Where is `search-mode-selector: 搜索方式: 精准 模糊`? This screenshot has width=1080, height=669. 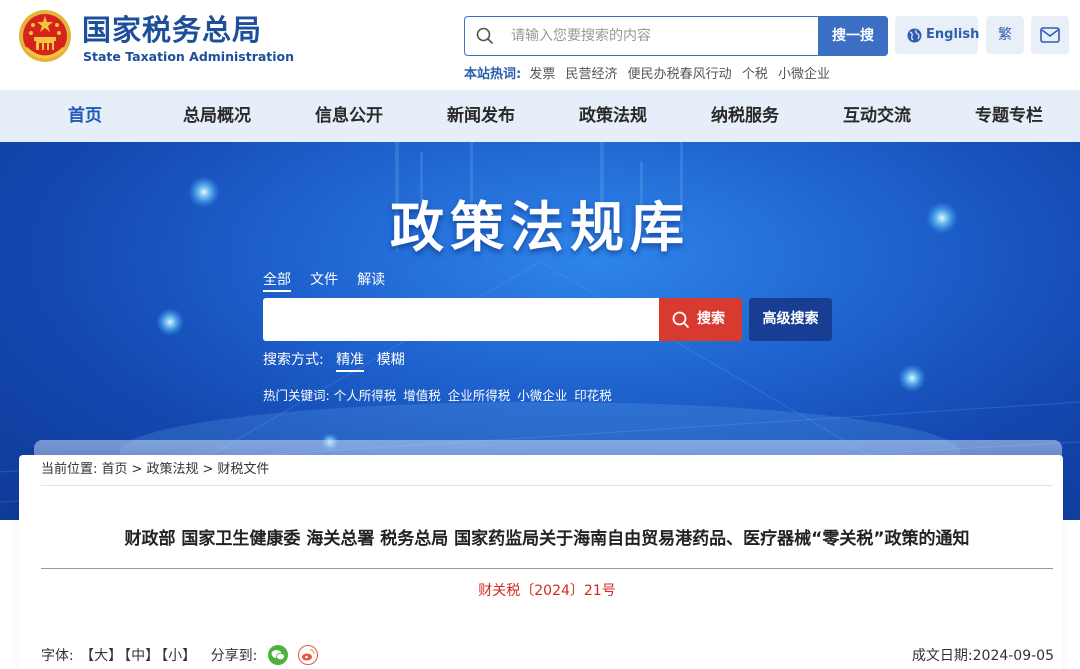
search-mode-selector: 搜索方式: 精准 模糊 is located at coordinates (334, 361).